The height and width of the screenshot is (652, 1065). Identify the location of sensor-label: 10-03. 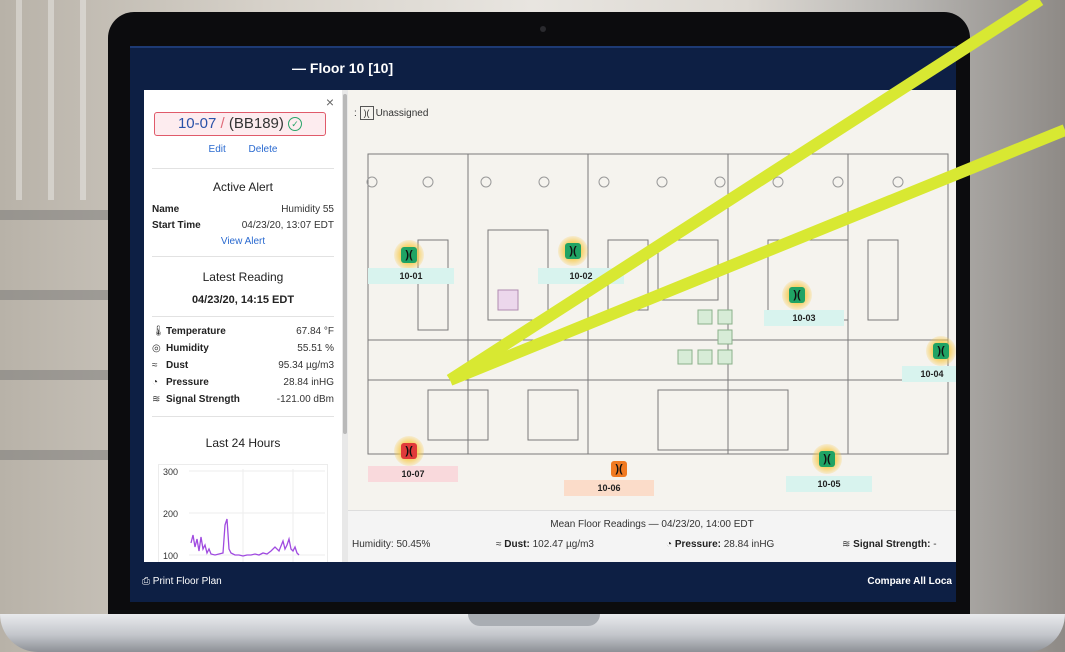
(804, 318).